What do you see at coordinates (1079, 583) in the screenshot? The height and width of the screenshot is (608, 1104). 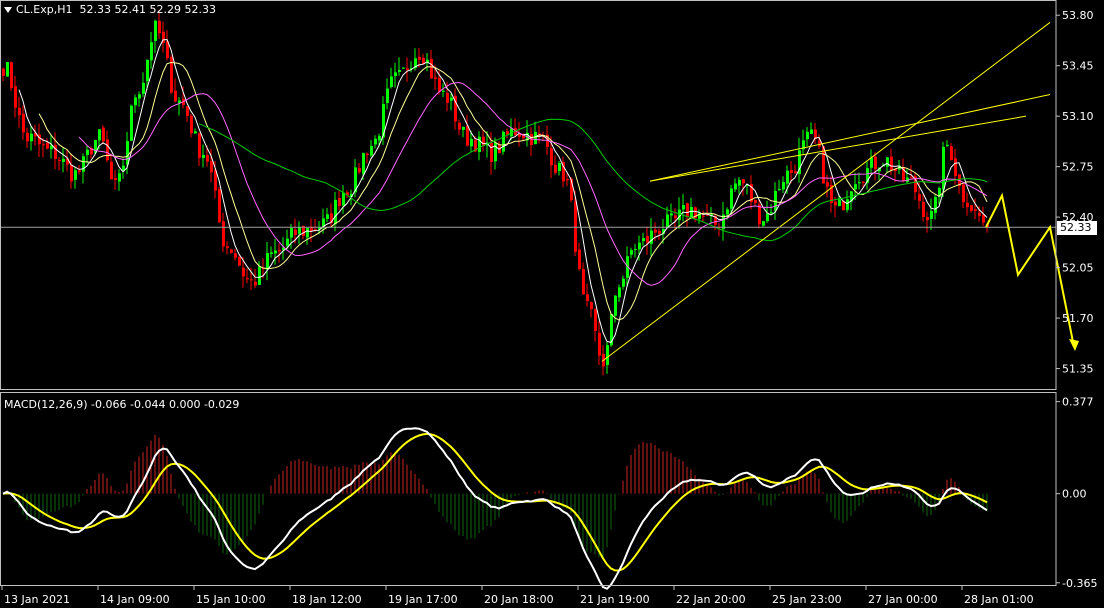 I see `macd-tick-label: -0.365` at bounding box center [1079, 583].